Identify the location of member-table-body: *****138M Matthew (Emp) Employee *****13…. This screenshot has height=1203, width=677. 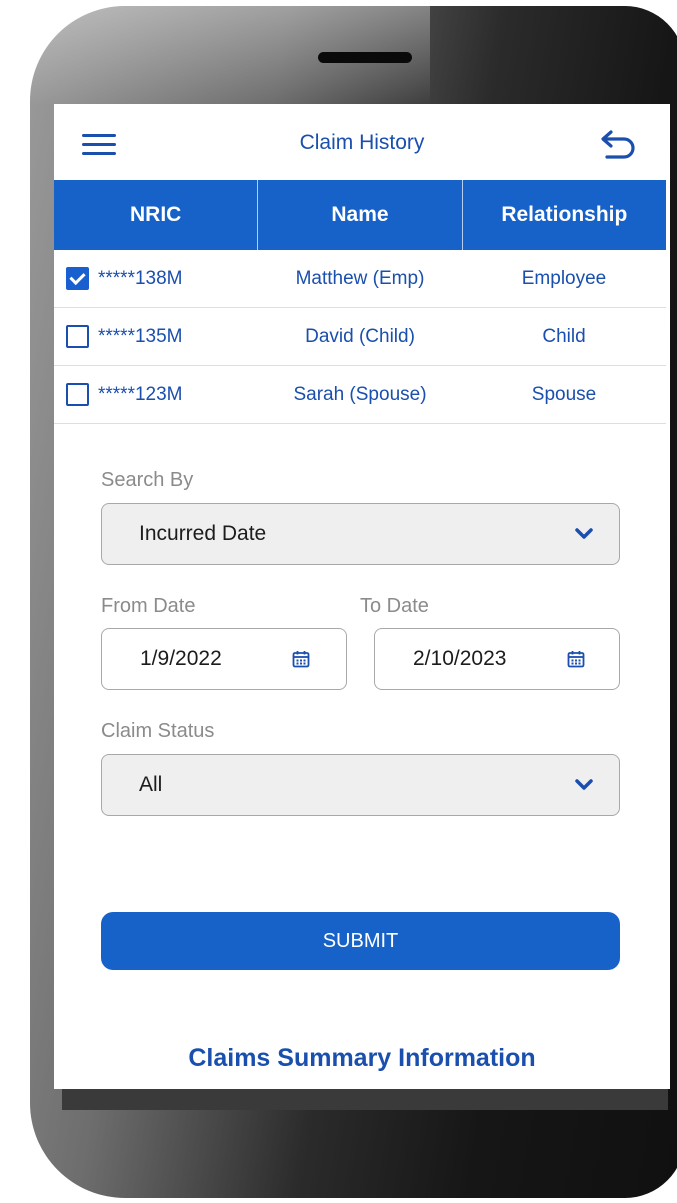
(360, 337).